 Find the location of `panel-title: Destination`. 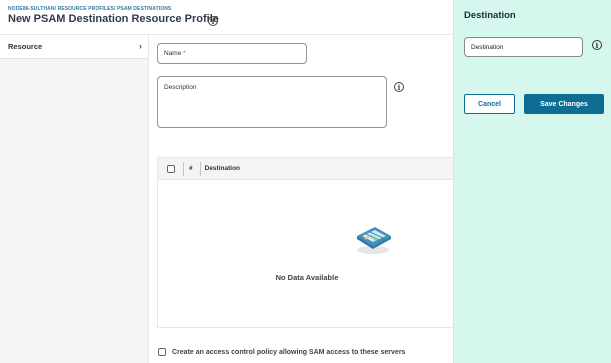

panel-title: Destination is located at coordinates (490, 15).